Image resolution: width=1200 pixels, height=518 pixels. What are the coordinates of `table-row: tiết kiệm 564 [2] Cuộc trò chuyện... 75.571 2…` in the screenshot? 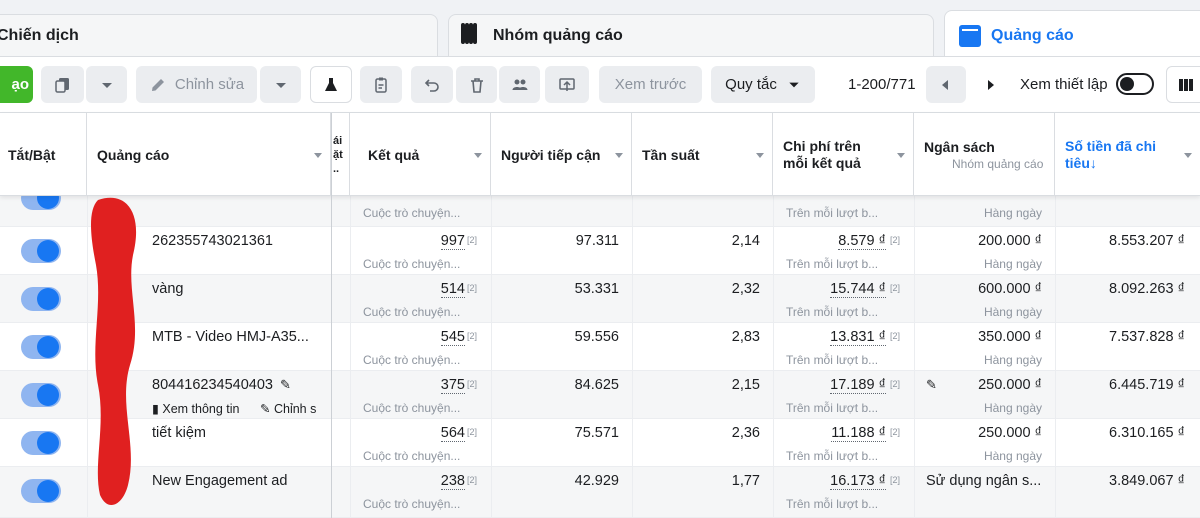 It's located at (600, 443).